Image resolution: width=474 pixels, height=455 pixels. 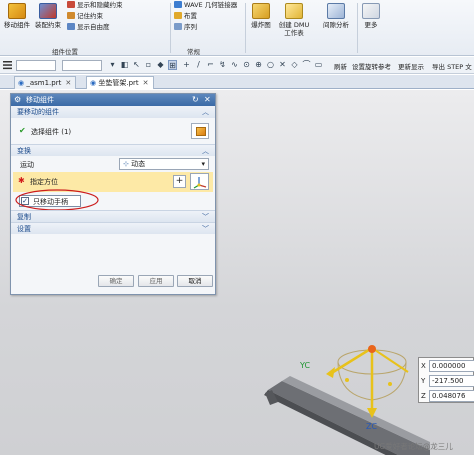 I want to click on section-settings-header: 设置 ﹀, so click(x=113, y=228).